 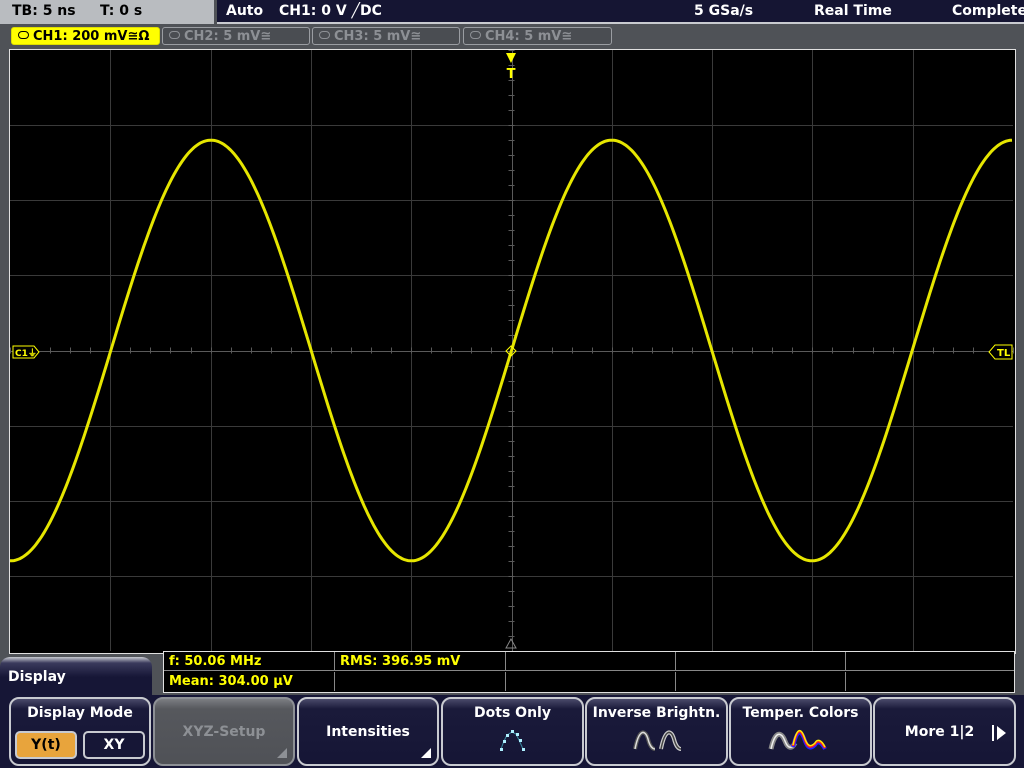 I want to click on menu-title-label: Display, so click(x=37, y=677).